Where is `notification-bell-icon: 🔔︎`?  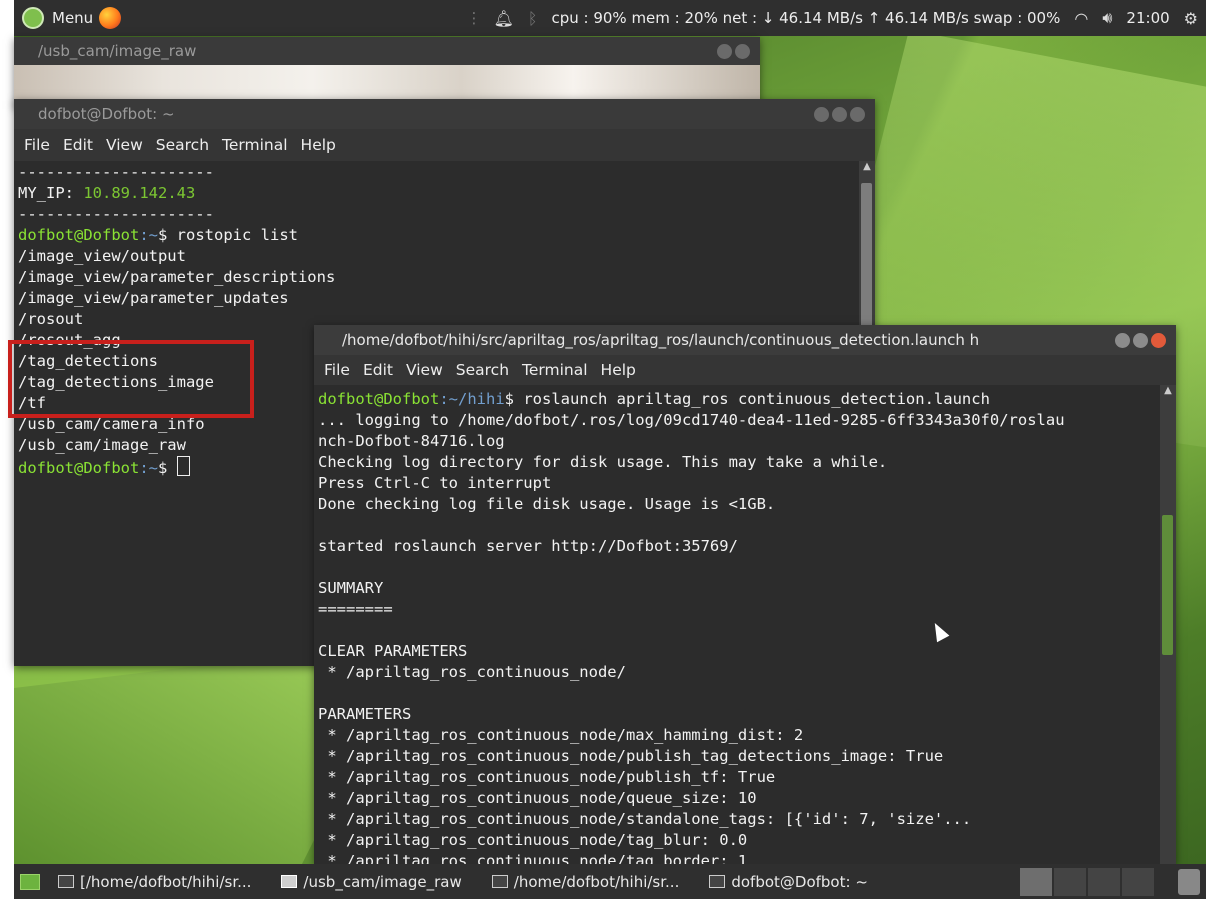 notification-bell-icon: 🔔︎ is located at coordinates (504, 18).